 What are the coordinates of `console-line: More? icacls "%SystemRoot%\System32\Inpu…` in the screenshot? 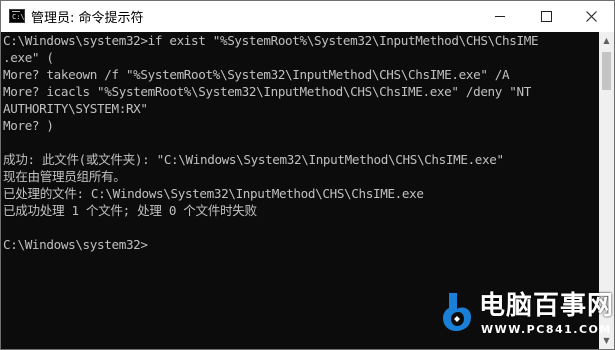 It's located at (267, 91).